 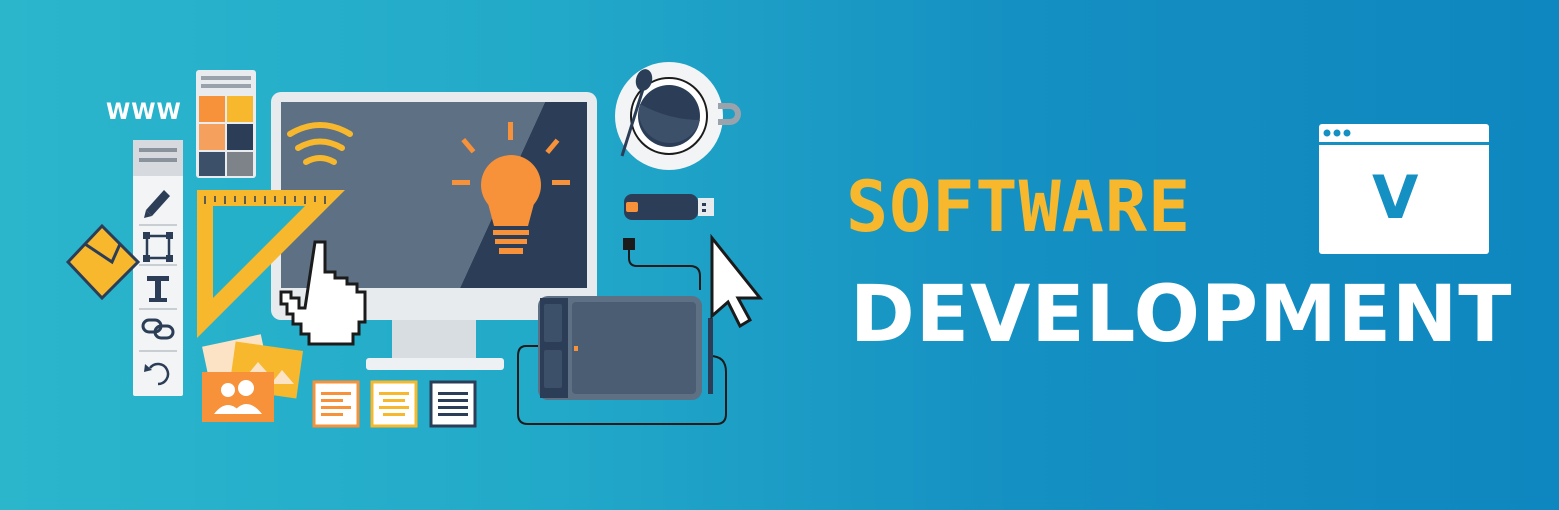 I want to click on check-mark: V, so click(x=1395, y=198).